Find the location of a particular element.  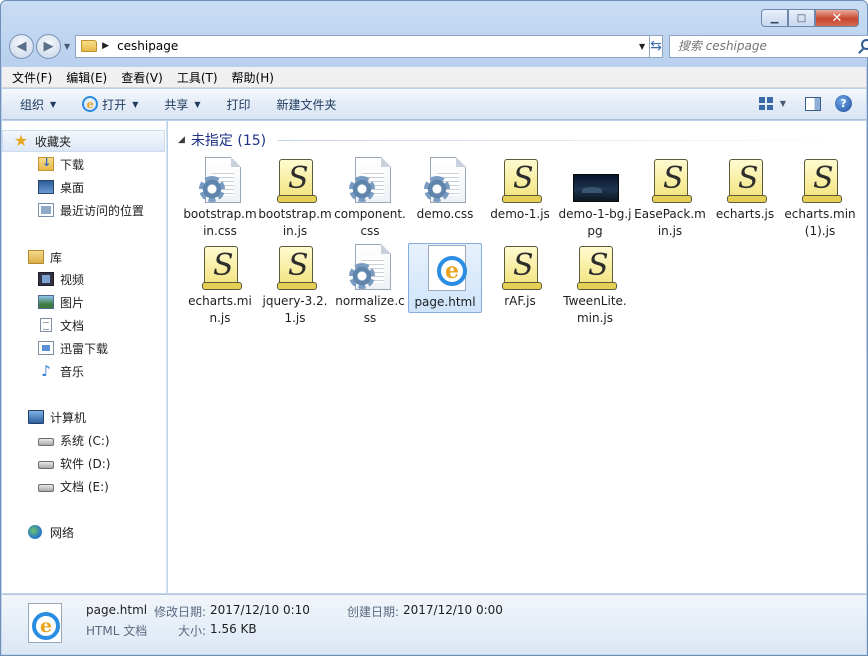

back-button: ◀ is located at coordinates (21, 46).